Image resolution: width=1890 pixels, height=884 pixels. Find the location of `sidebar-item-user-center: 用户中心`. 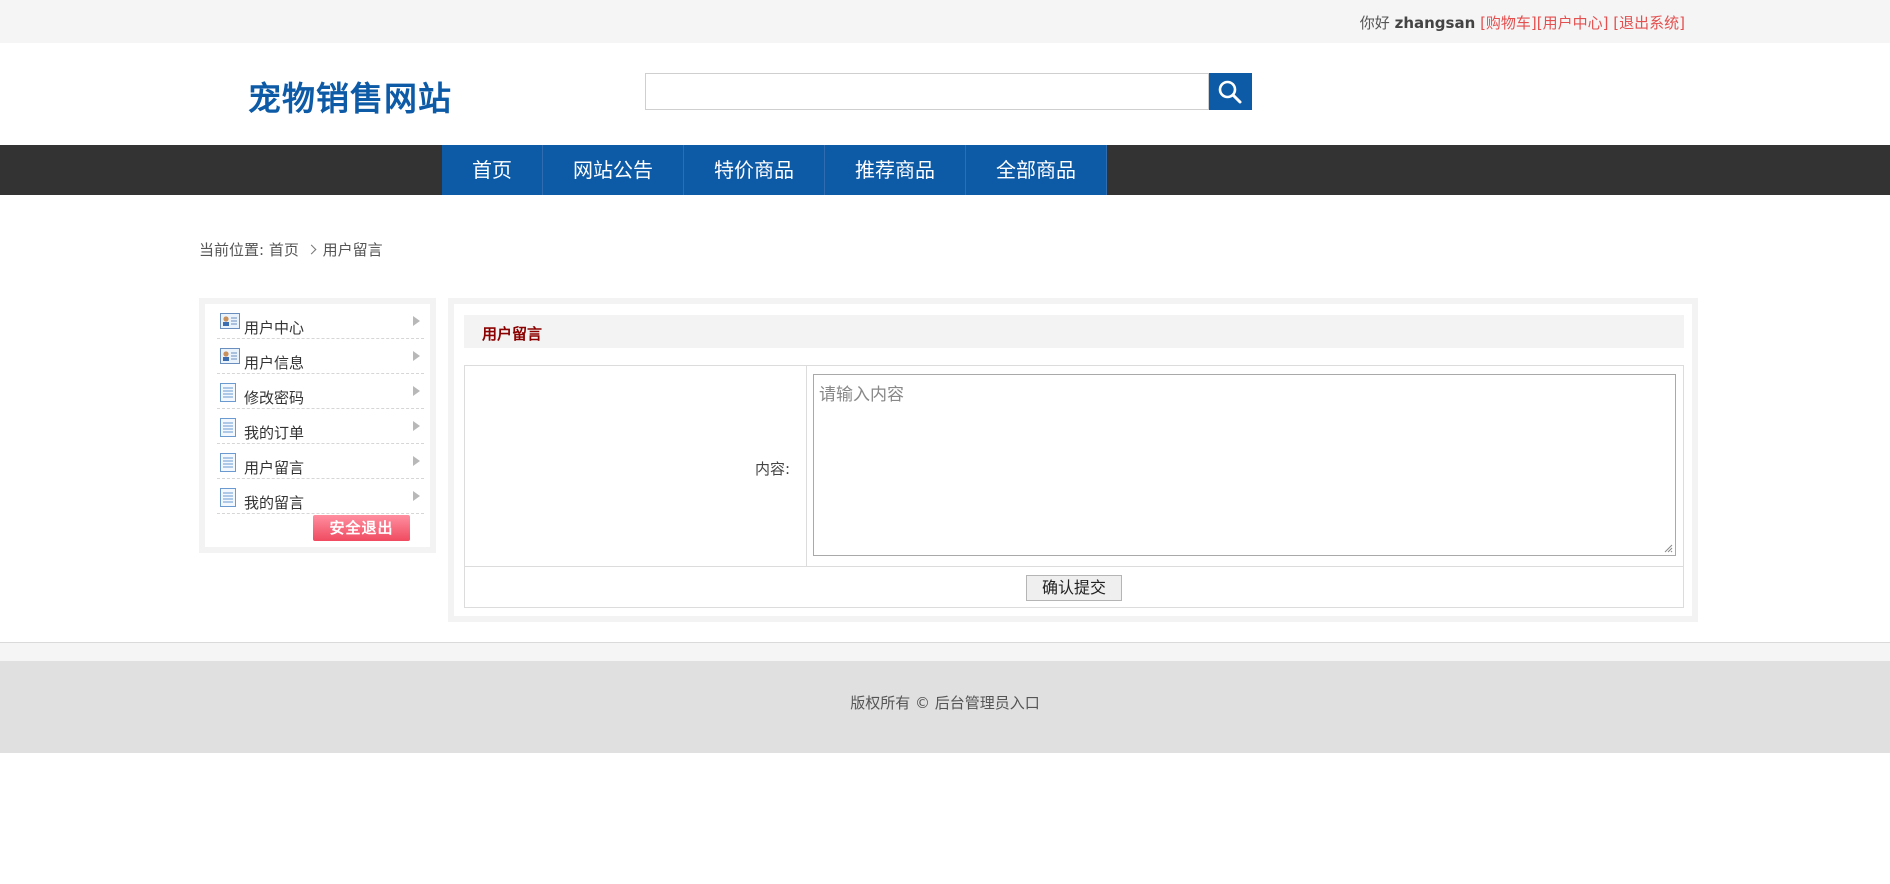

sidebar-item-user-center: 用户中心 is located at coordinates (320, 321).